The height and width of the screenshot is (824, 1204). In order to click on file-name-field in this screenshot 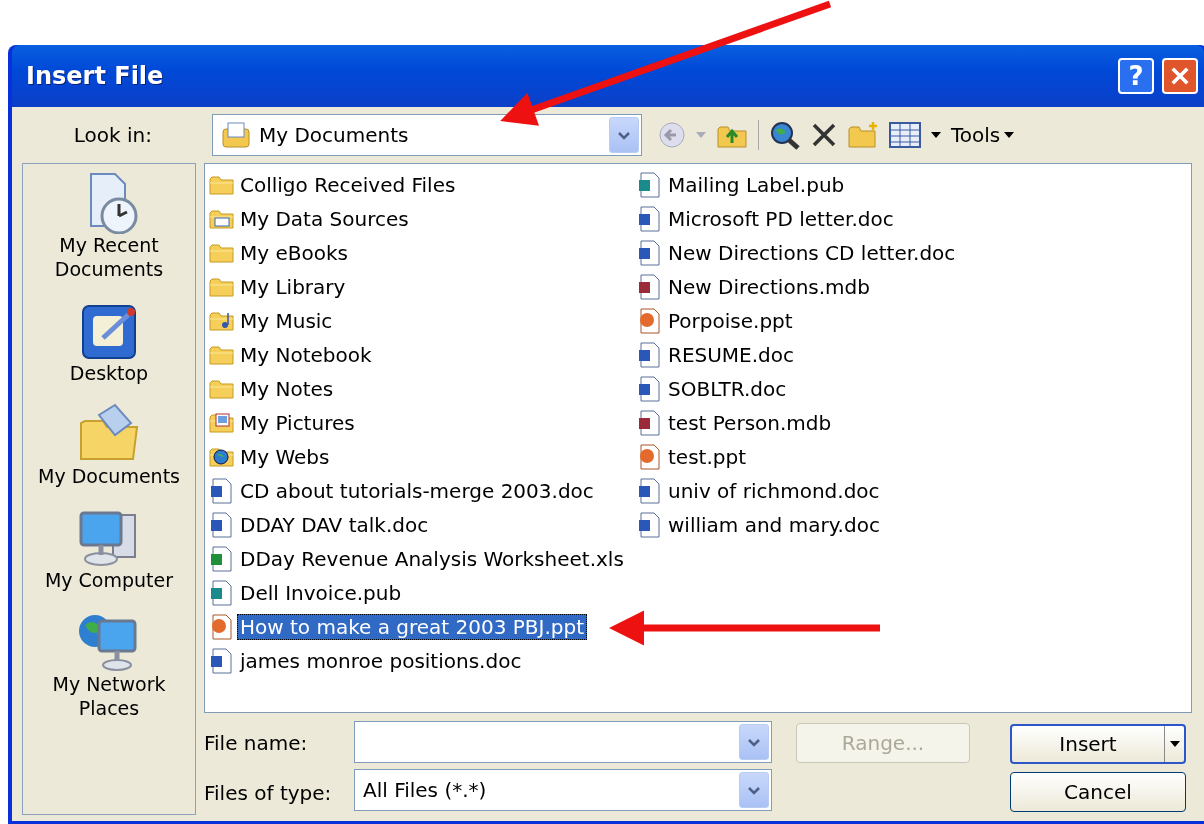, I will do `click(563, 742)`.